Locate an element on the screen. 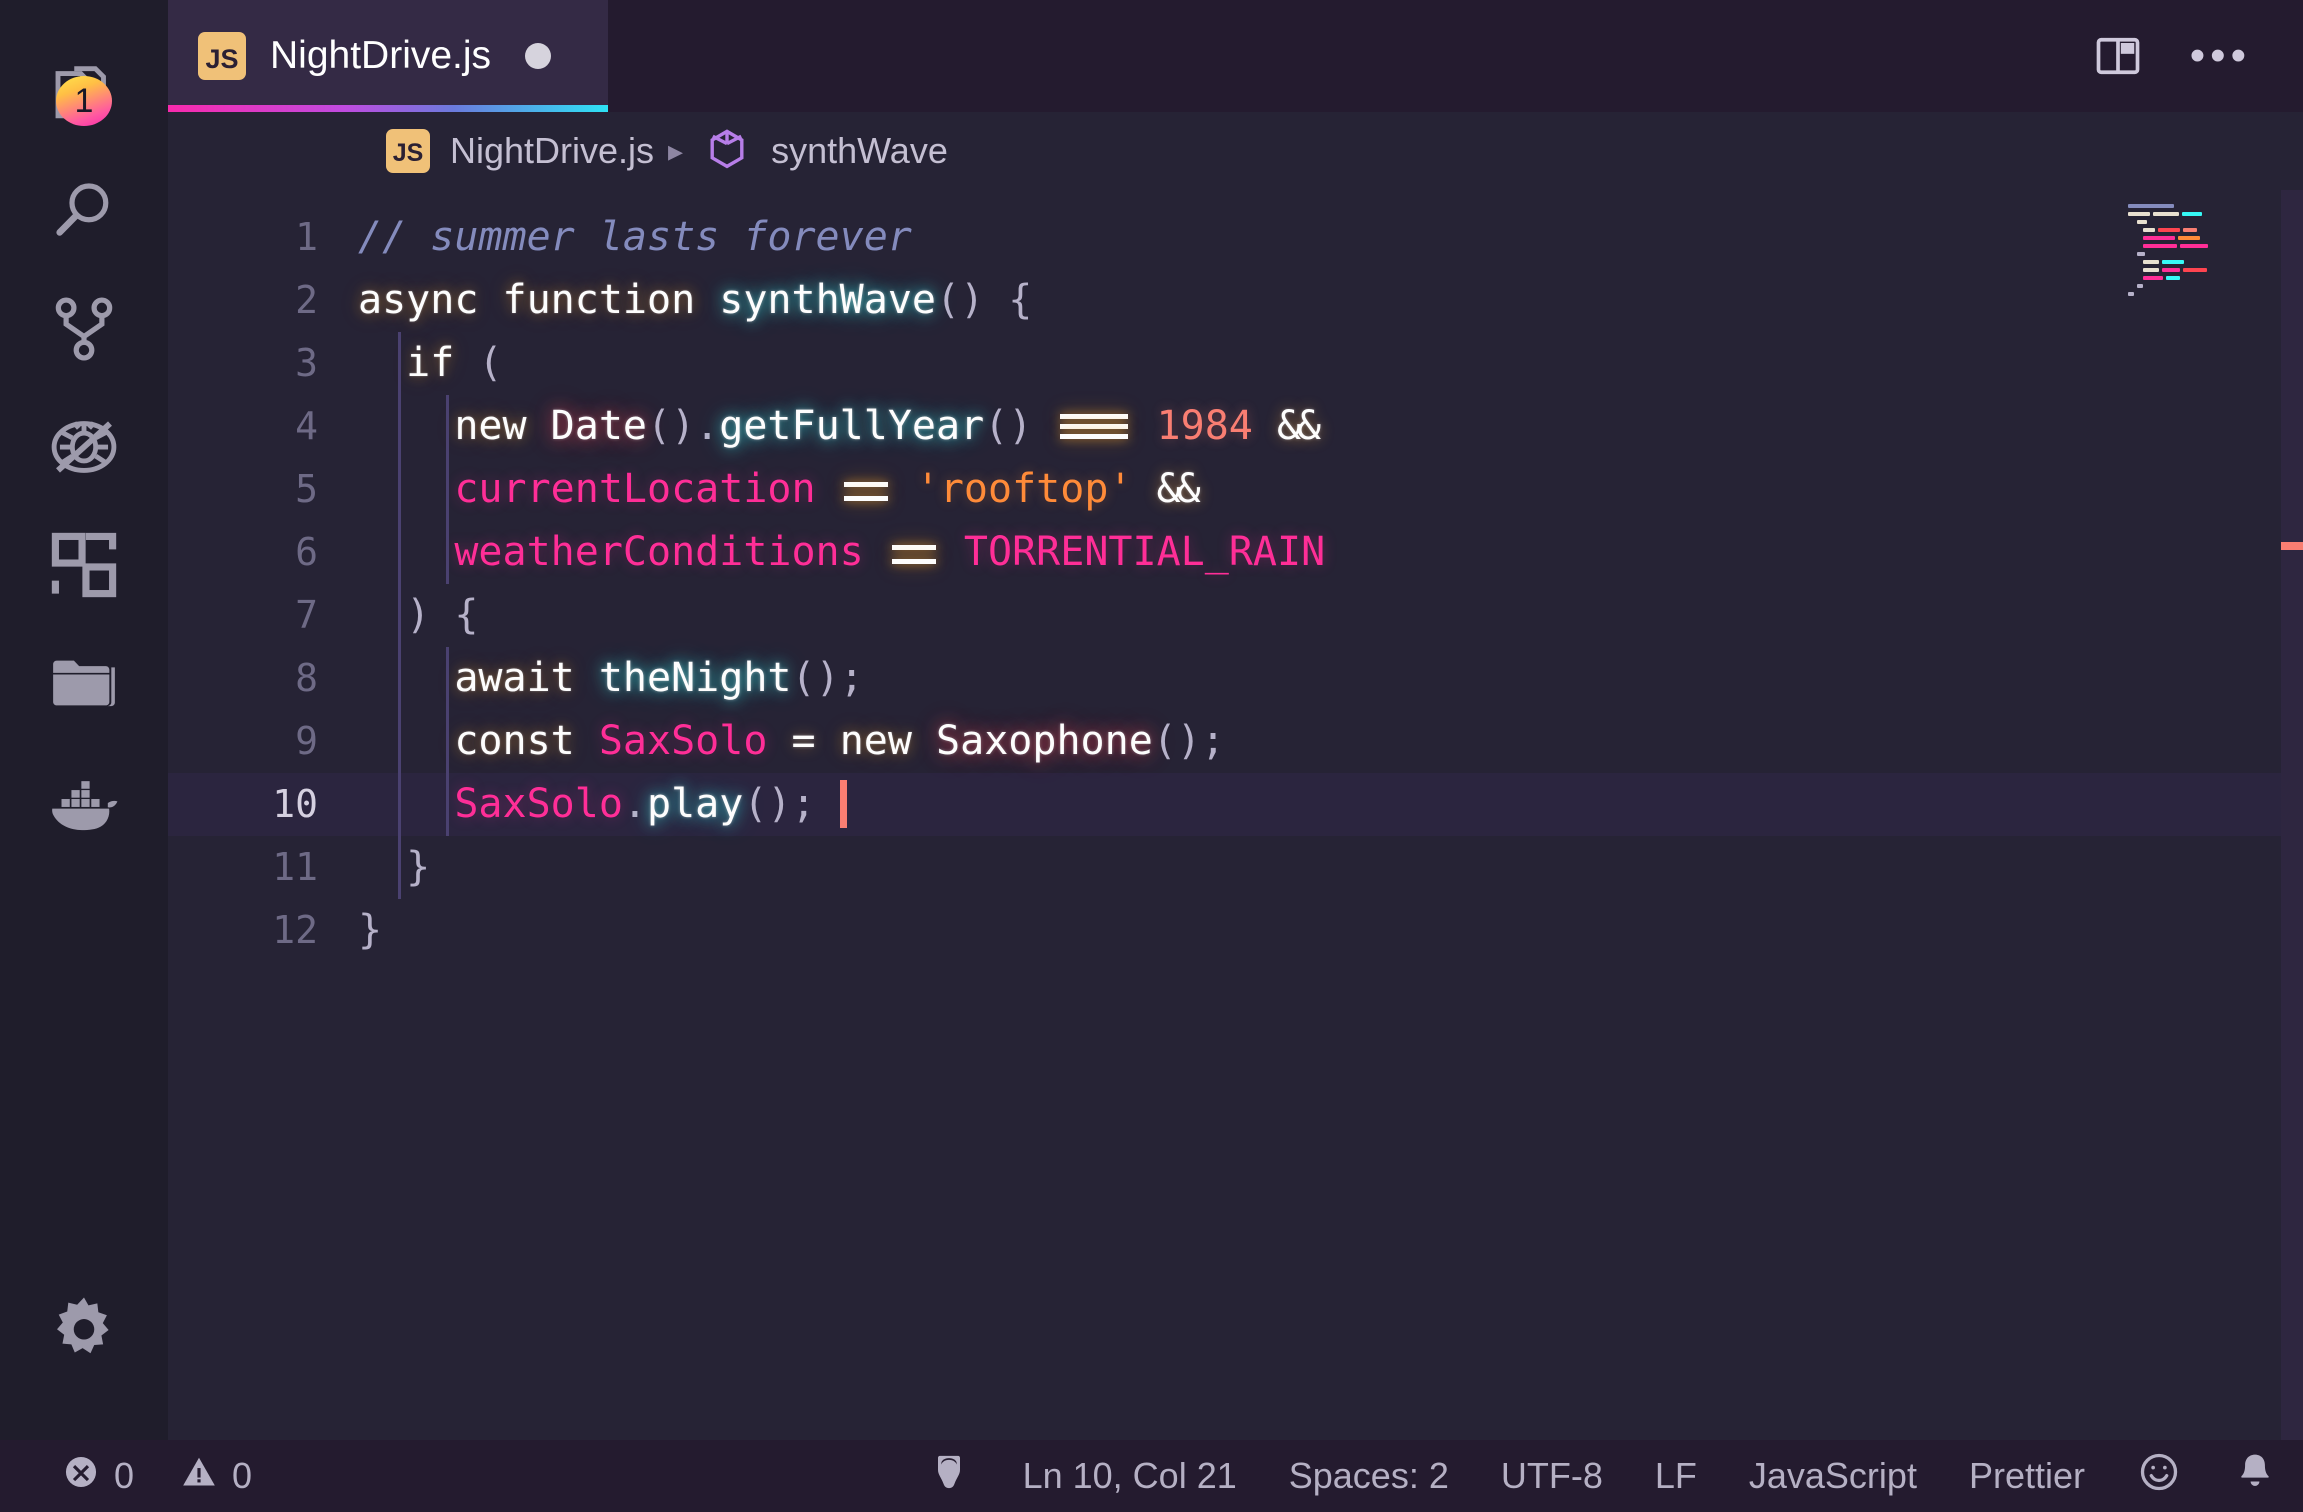  source-control-icon is located at coordinates (84, 329).